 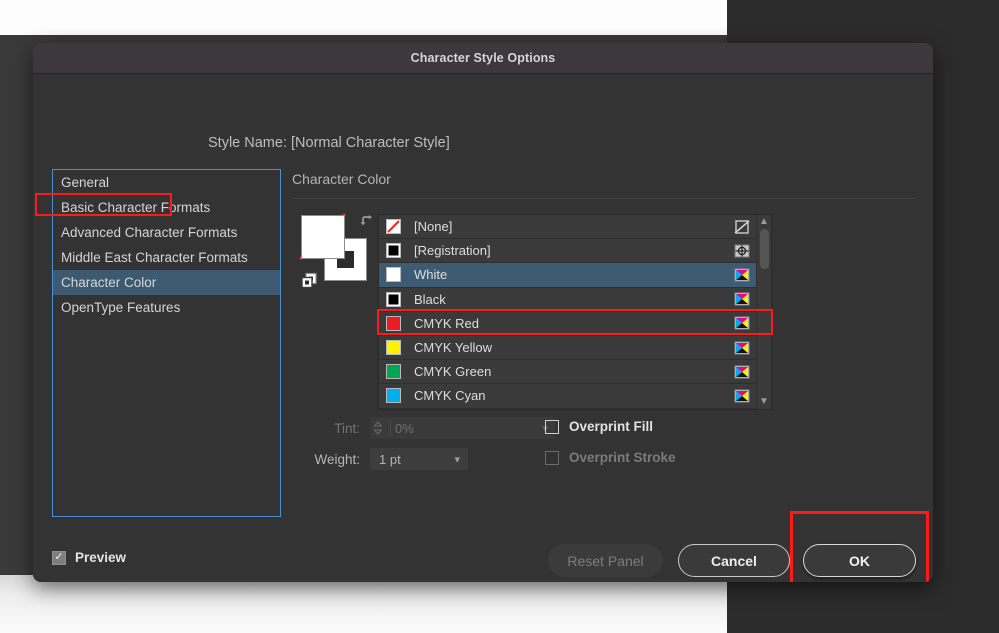 I want to click on swatch-name: Black, so click(x=430, y=299).